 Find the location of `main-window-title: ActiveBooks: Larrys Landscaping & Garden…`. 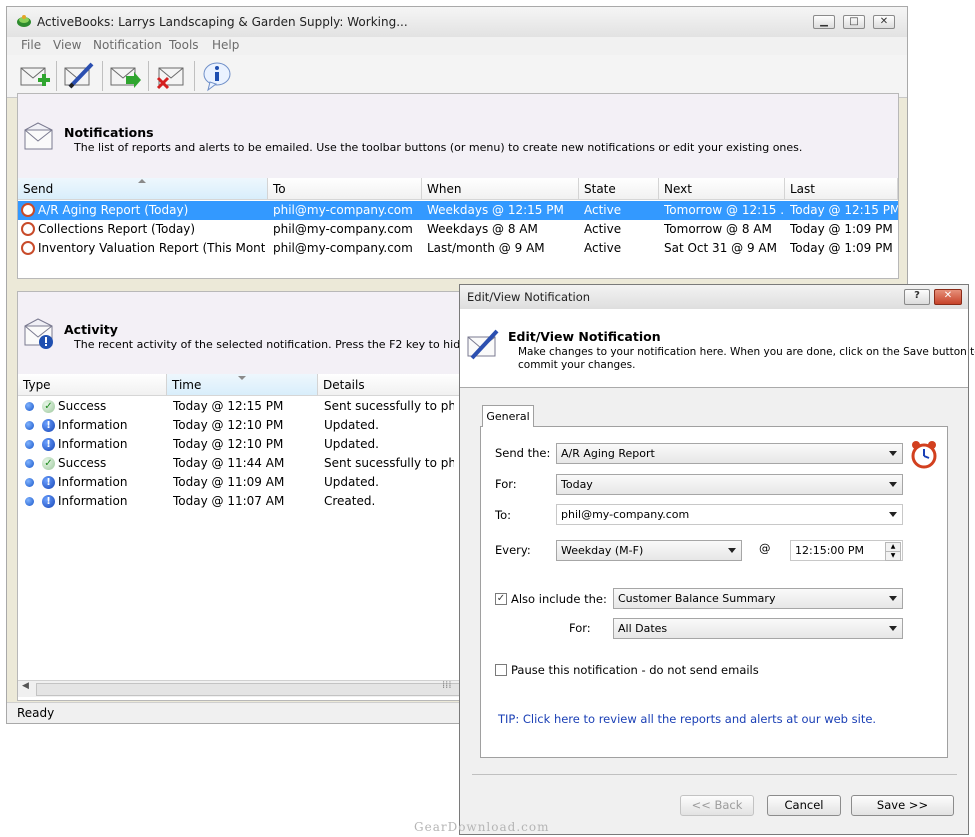

main-window-title: ActiveBooks: Larrys Landscaping & Garden… is located at coordinates (222, 22).